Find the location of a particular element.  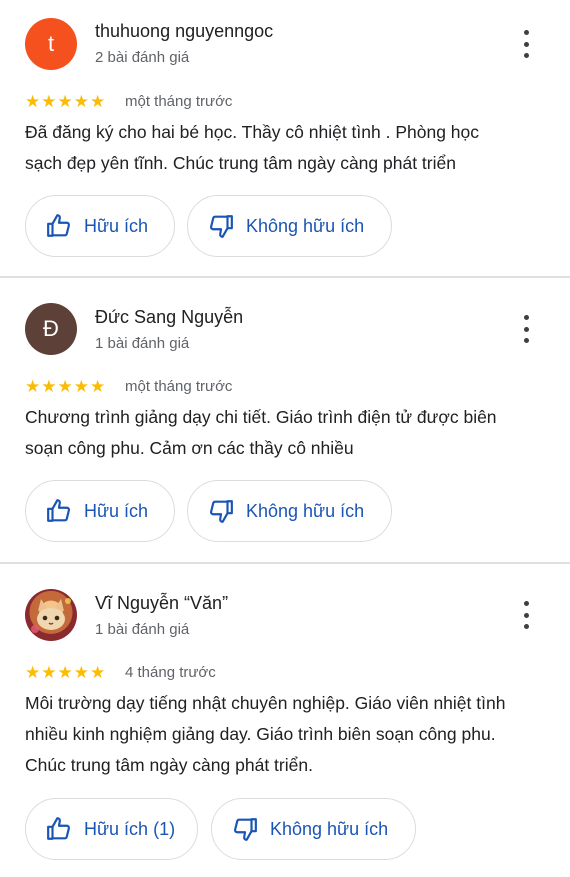

review-time: 4 tháng trước is located at coordinates (170, 672).